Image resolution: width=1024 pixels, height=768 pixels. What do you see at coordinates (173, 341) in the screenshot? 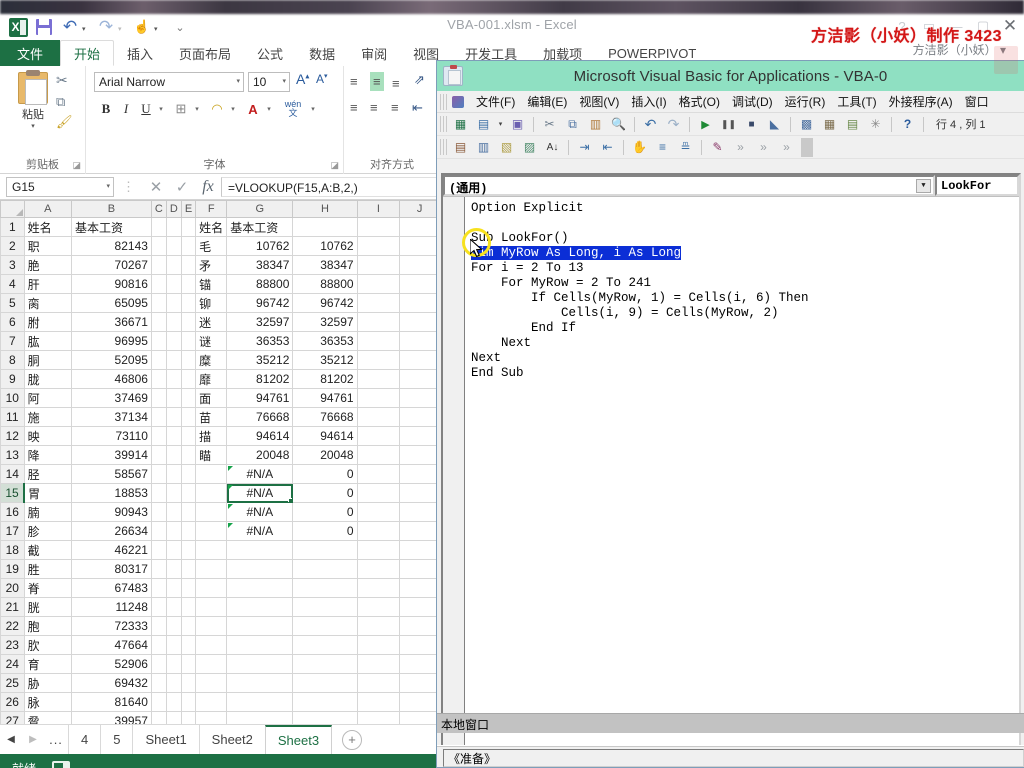
I see `cell-D7` at bounding box center [173, 341].